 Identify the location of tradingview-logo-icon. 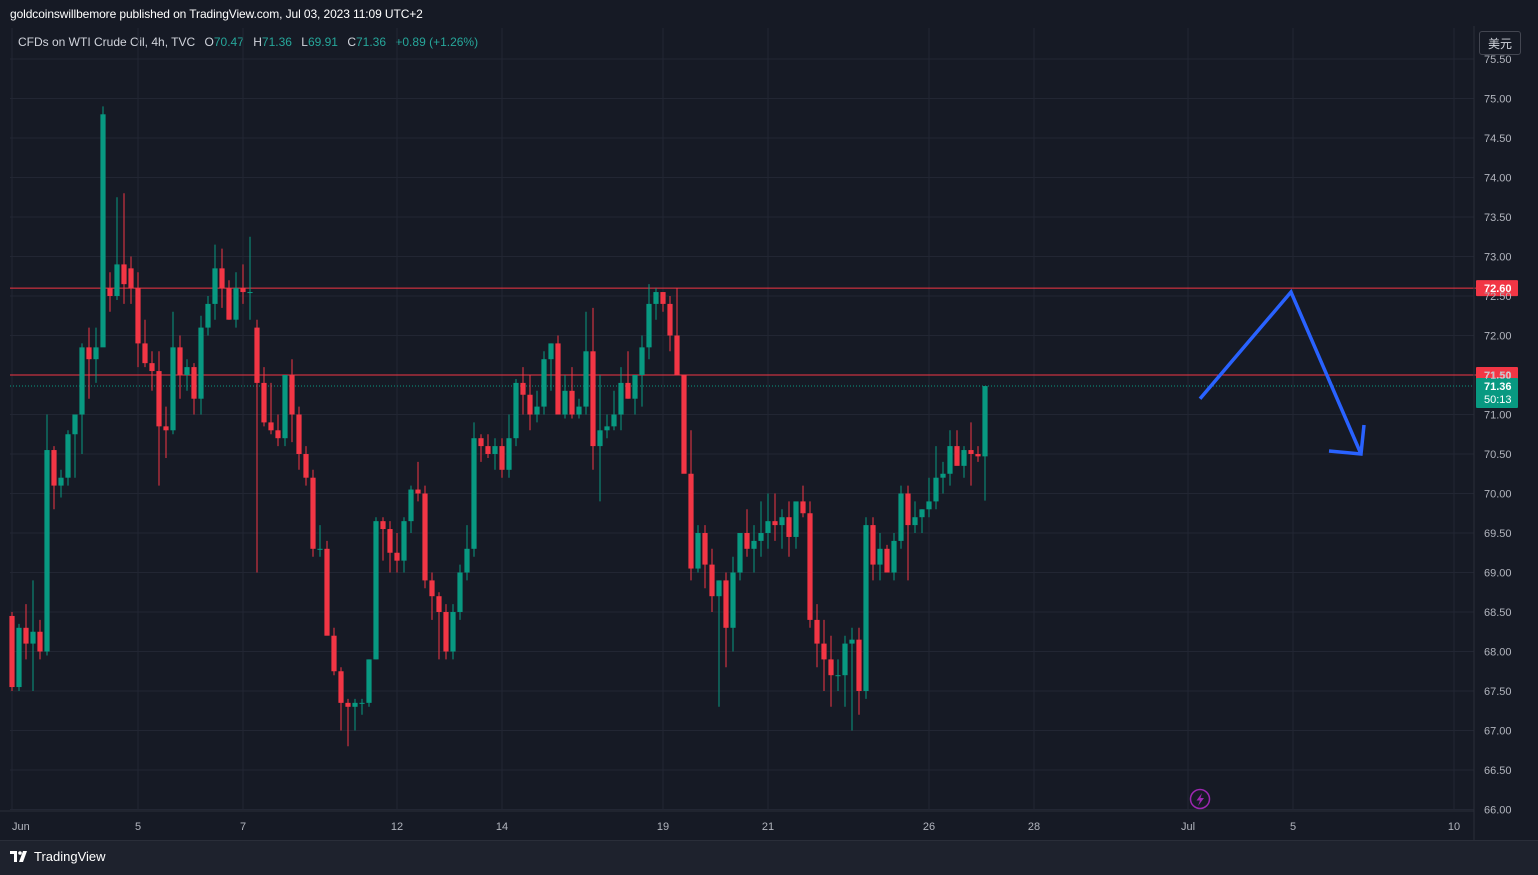
(18, 856).